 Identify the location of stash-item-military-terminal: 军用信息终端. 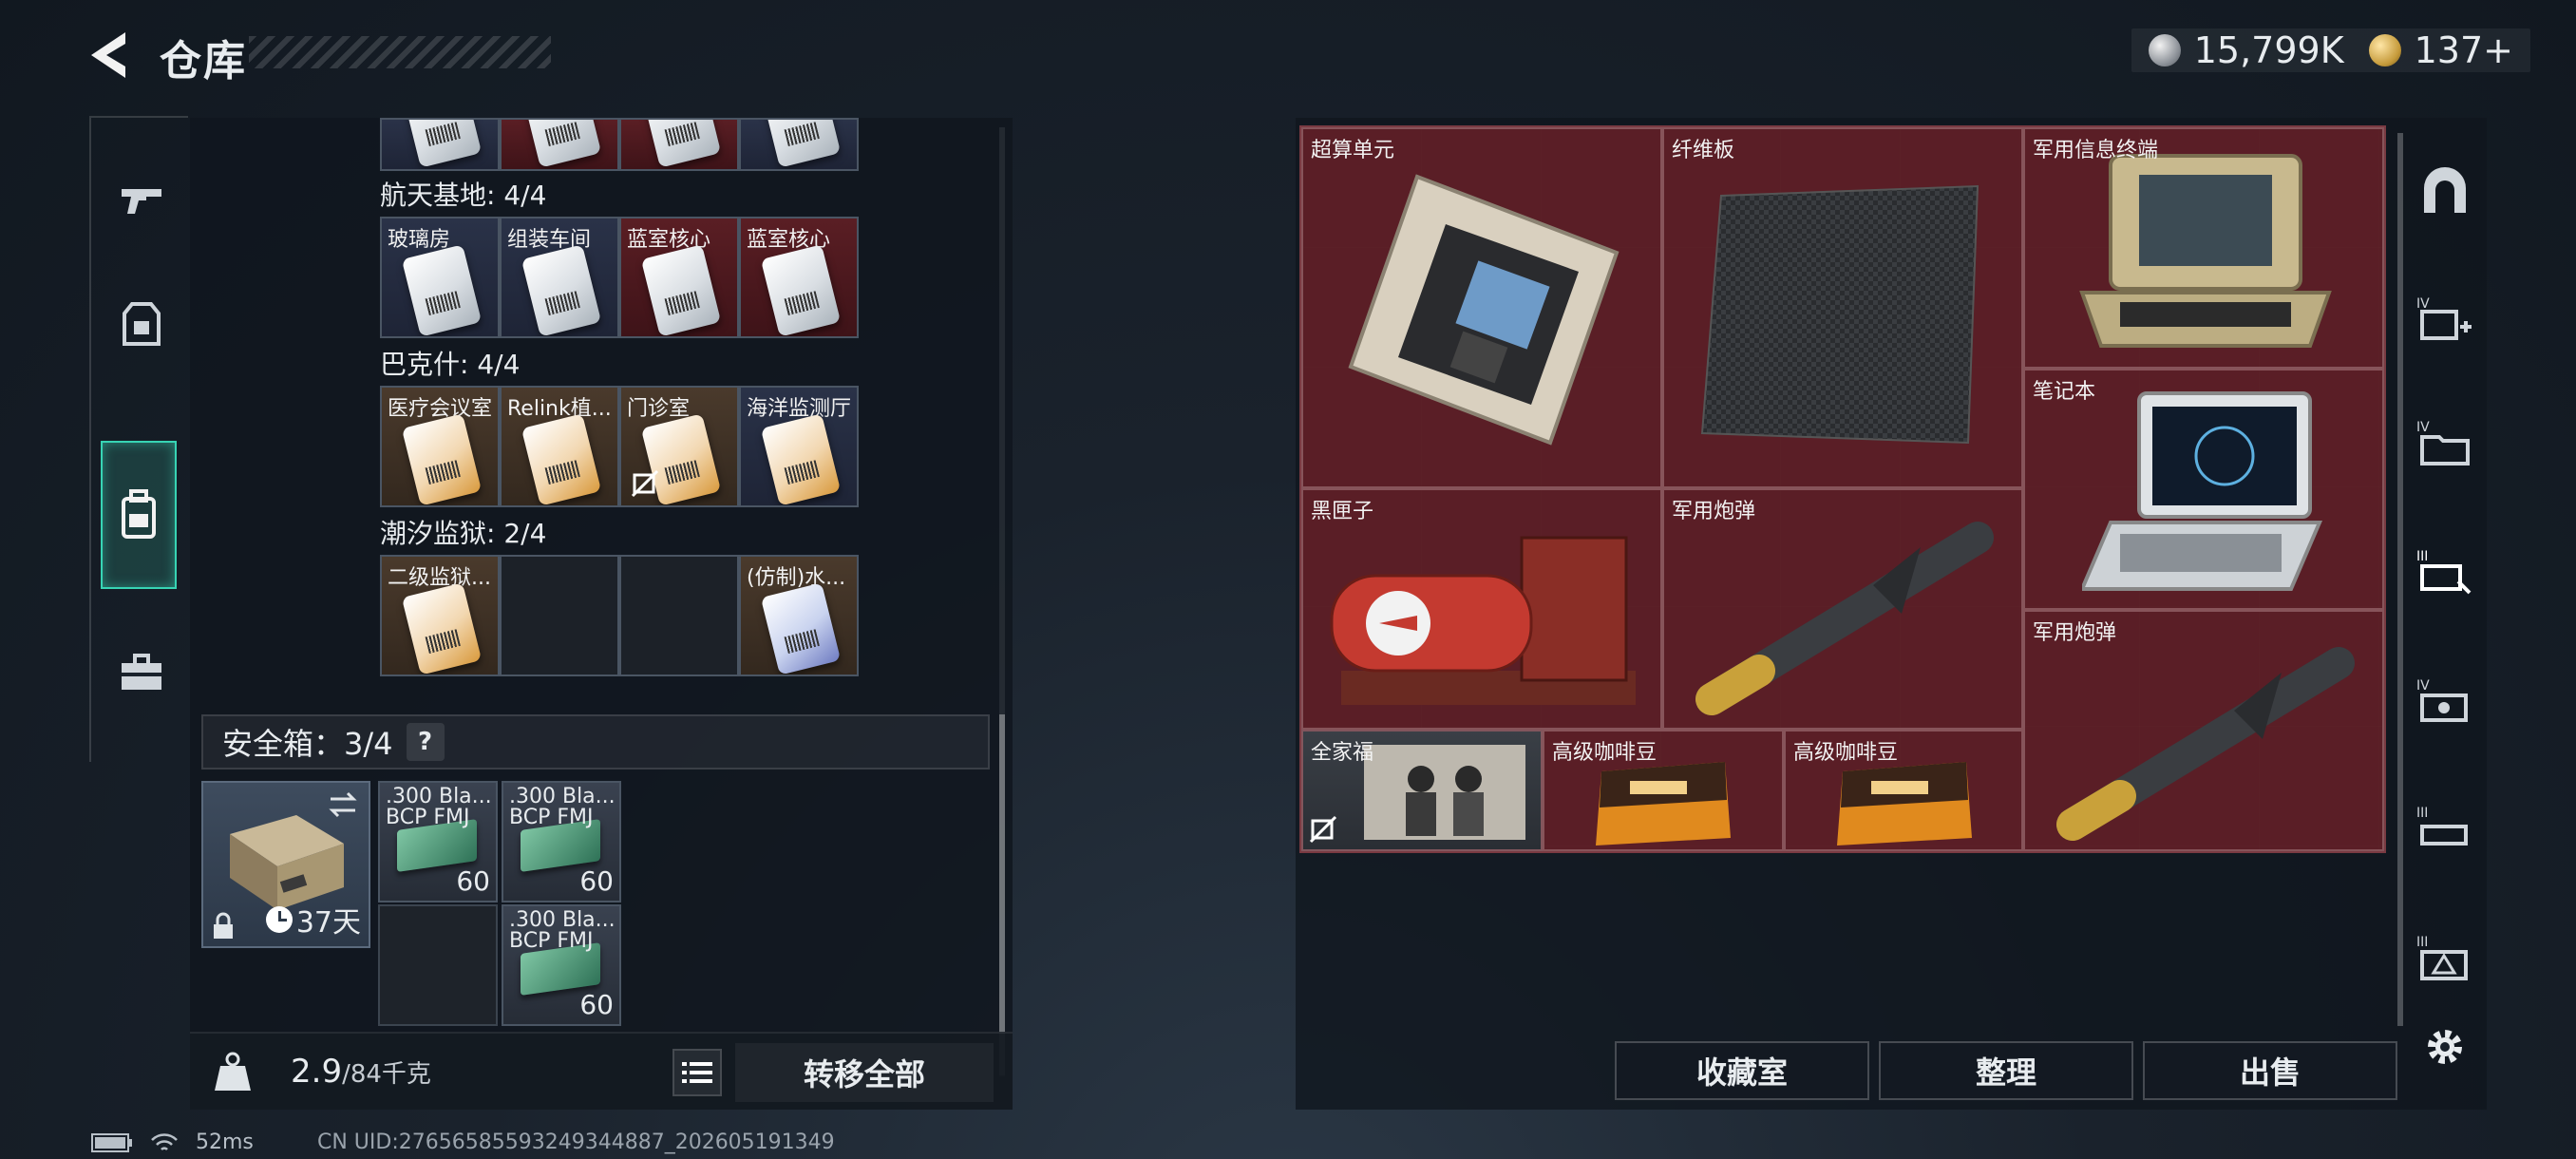
(2203, 248).